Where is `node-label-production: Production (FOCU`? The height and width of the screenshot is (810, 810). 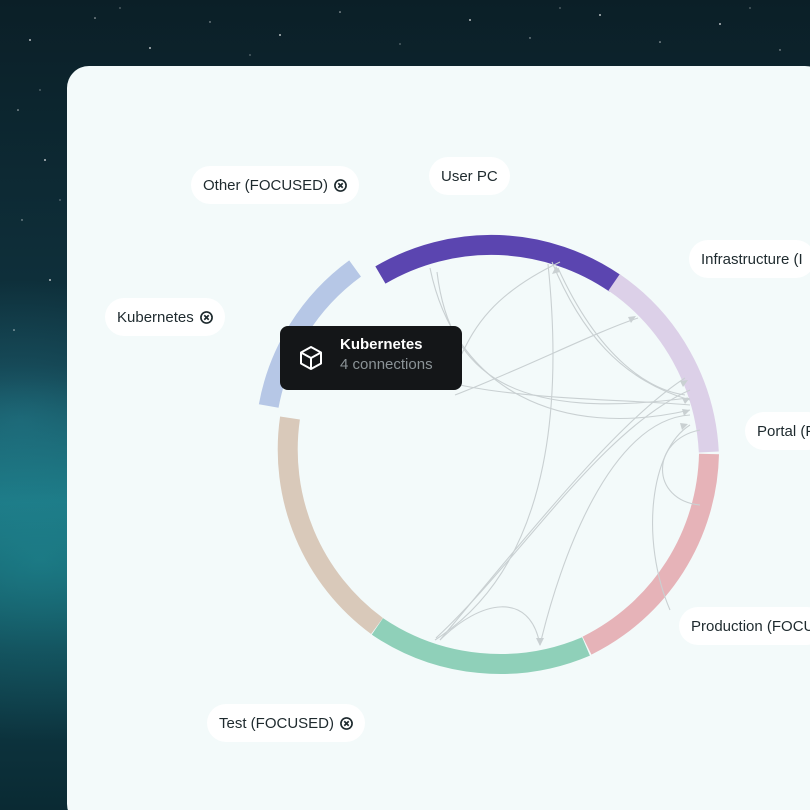 node-label-production: Production (FOCU is located at coordinates (744, 626).